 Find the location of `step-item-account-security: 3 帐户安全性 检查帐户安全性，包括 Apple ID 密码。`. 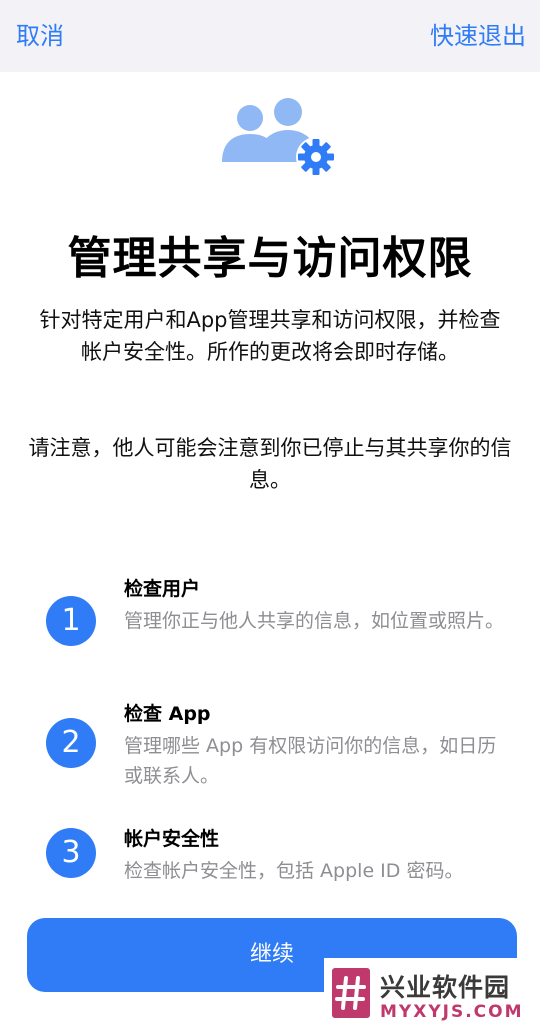

step-item-account-security: 3 帐户安全性 检查帐户安全性，包括 Apple ID 密码。 is located at coordinates (270, 874).